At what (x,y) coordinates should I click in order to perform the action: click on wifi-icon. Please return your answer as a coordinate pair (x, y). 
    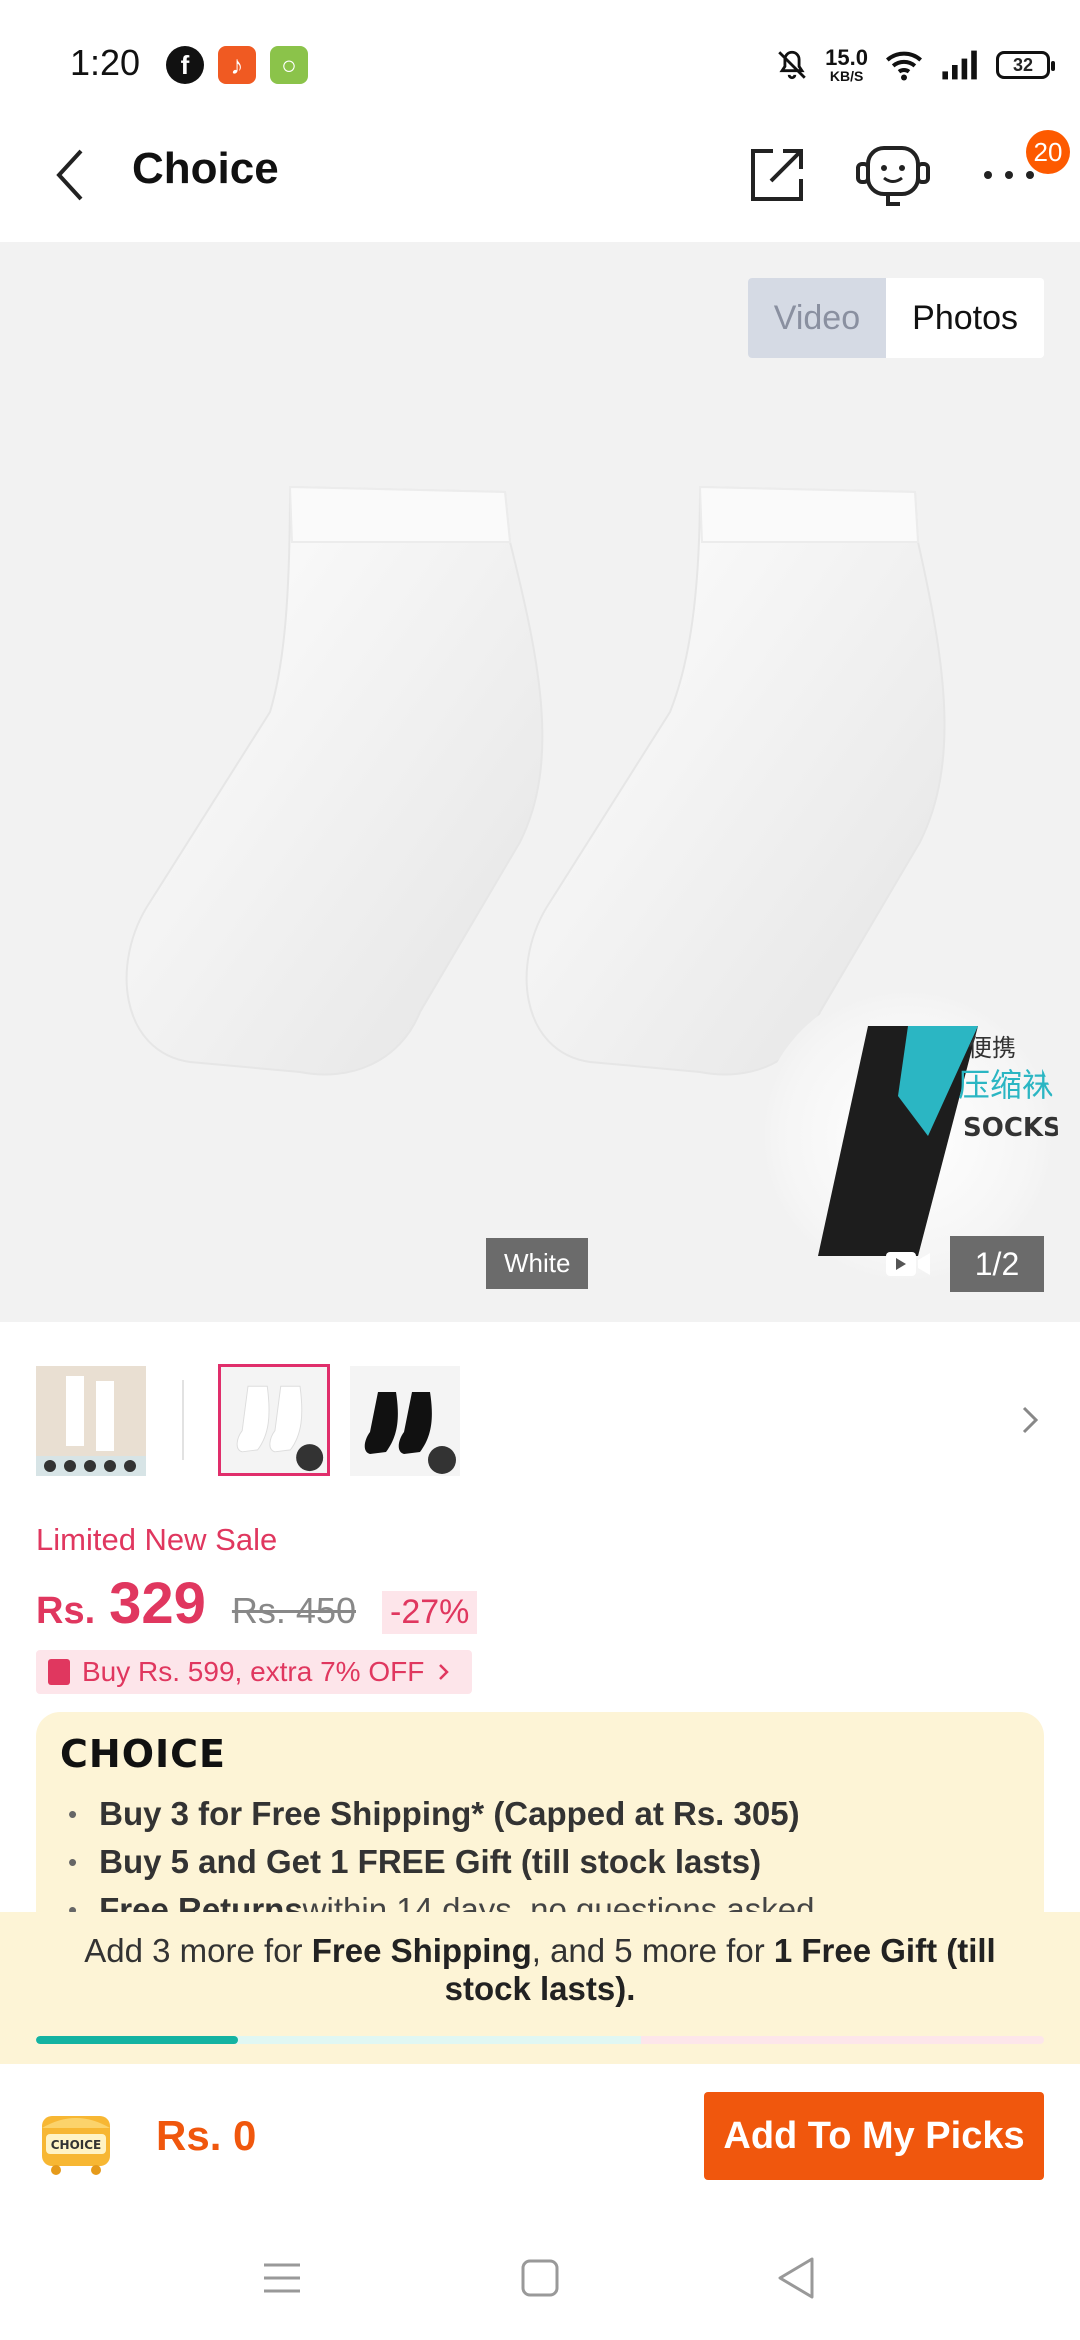
    Looking at the image, I should click on (904, 66).